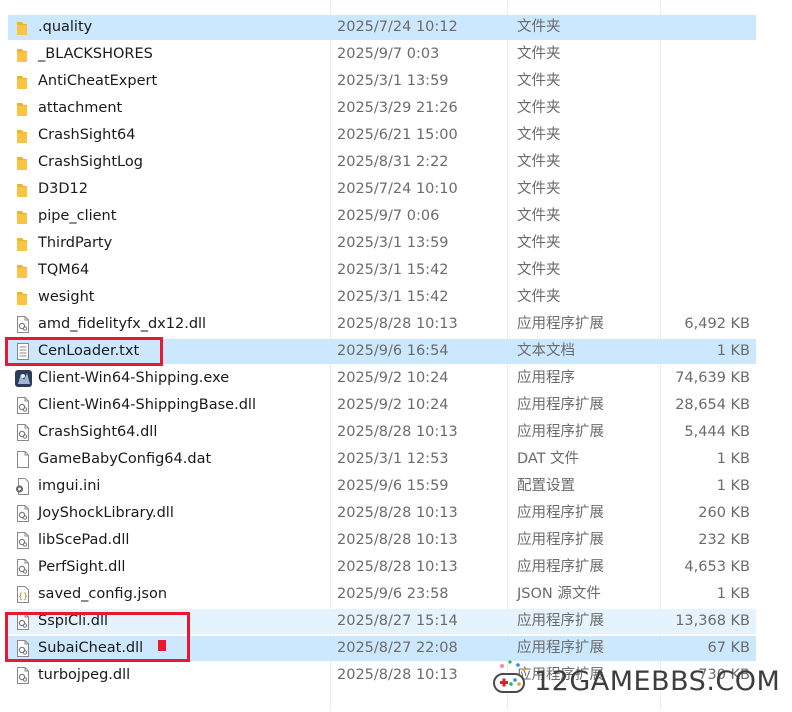 This screenshot has width=792, height=712. Describe the element at coordinates (84, 675) in the screenshot. I see `file-name: turbojpeg.dll` at that location.